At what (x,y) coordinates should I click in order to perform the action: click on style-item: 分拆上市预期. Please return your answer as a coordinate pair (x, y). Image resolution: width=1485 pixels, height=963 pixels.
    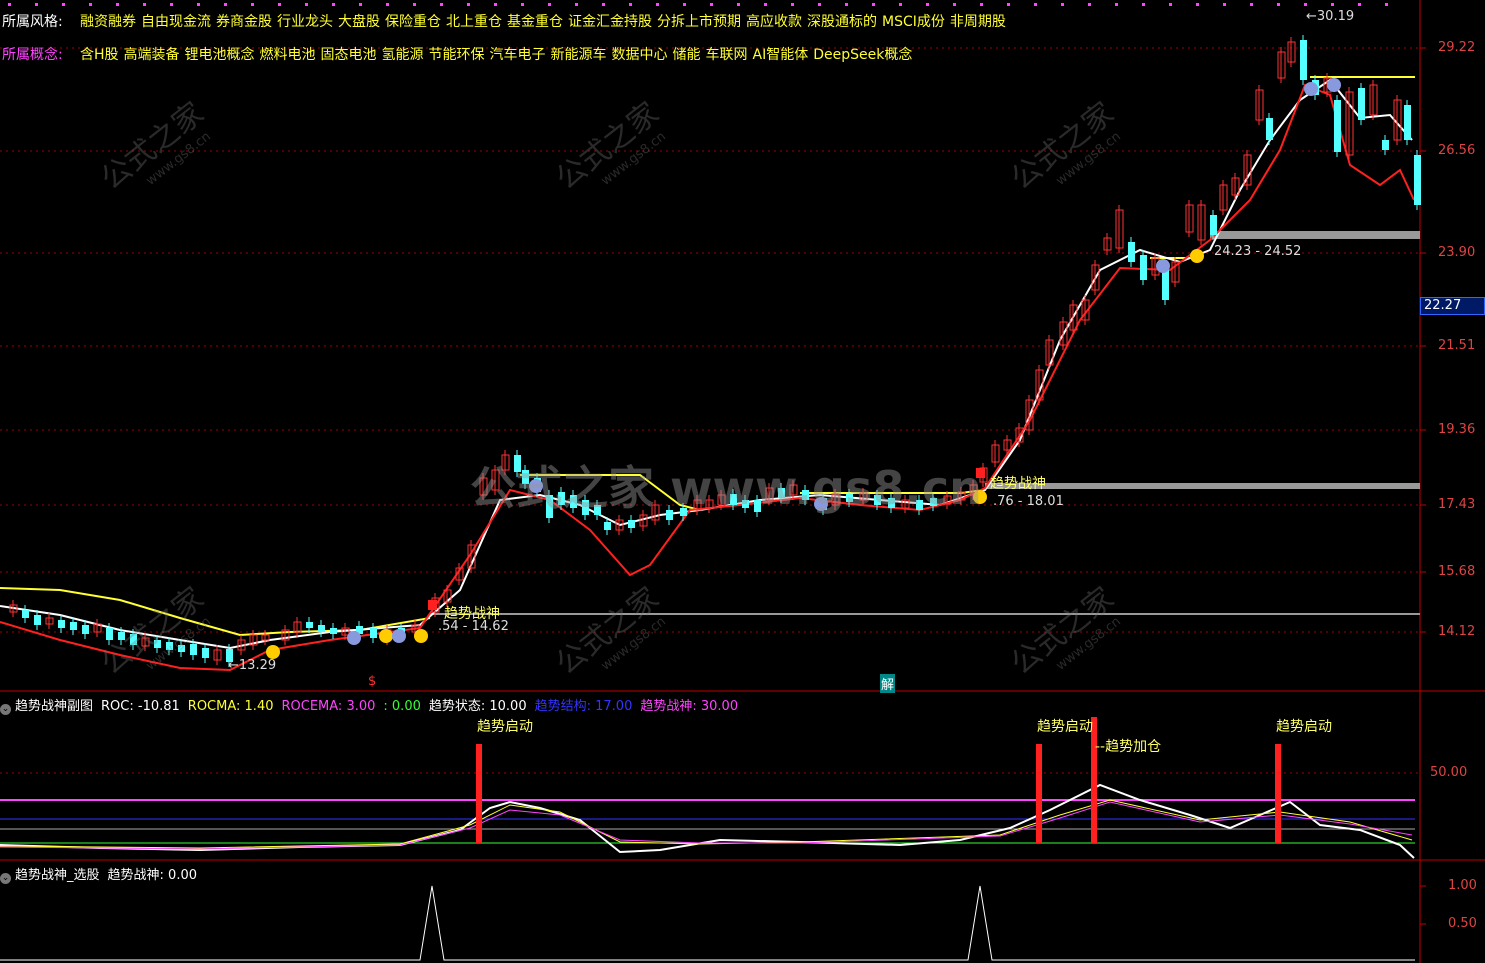
    Looking at the image, I should click on (699, 22).